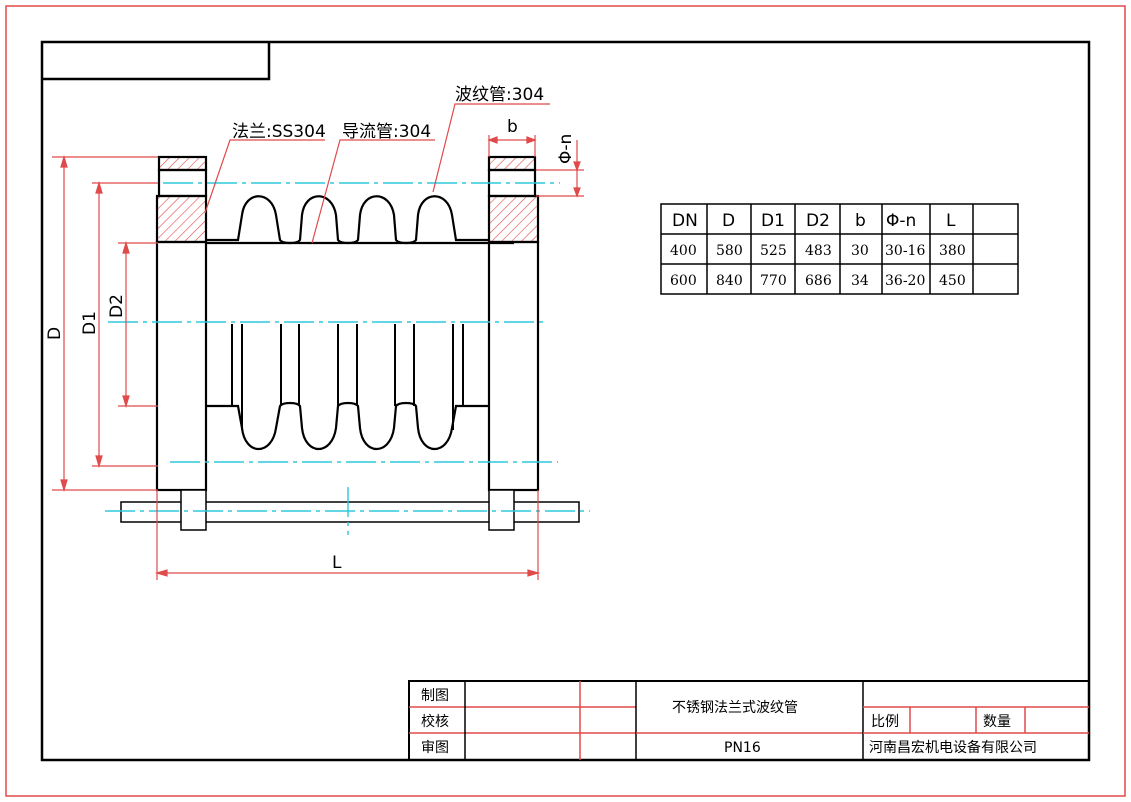 Image resolution: width=1131 pixels, height=802 pixels. Describe the element at coordinates (773, 281) in the screenshot. I see `table-cell: 770` at that location.